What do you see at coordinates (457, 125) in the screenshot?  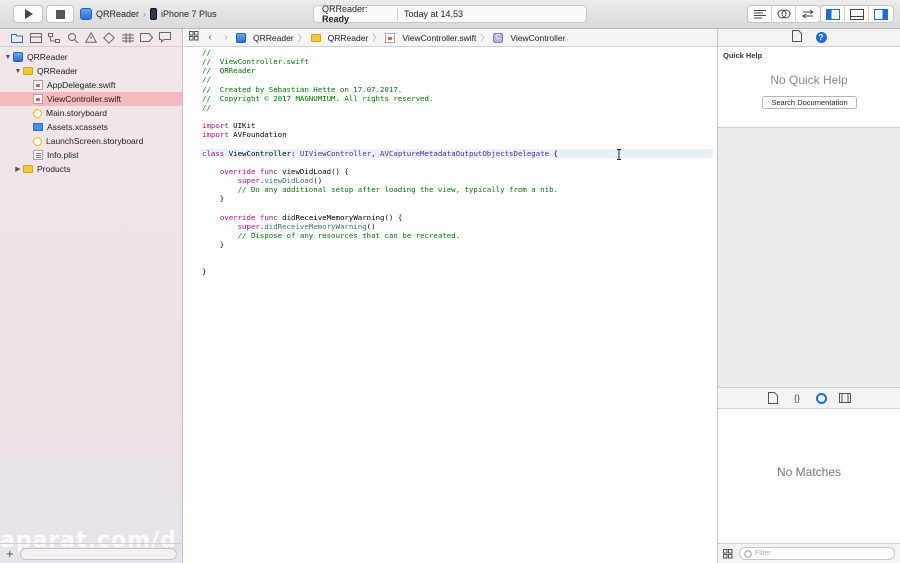 I see `code-line: import UIKit` at bounding box center [457, 125].